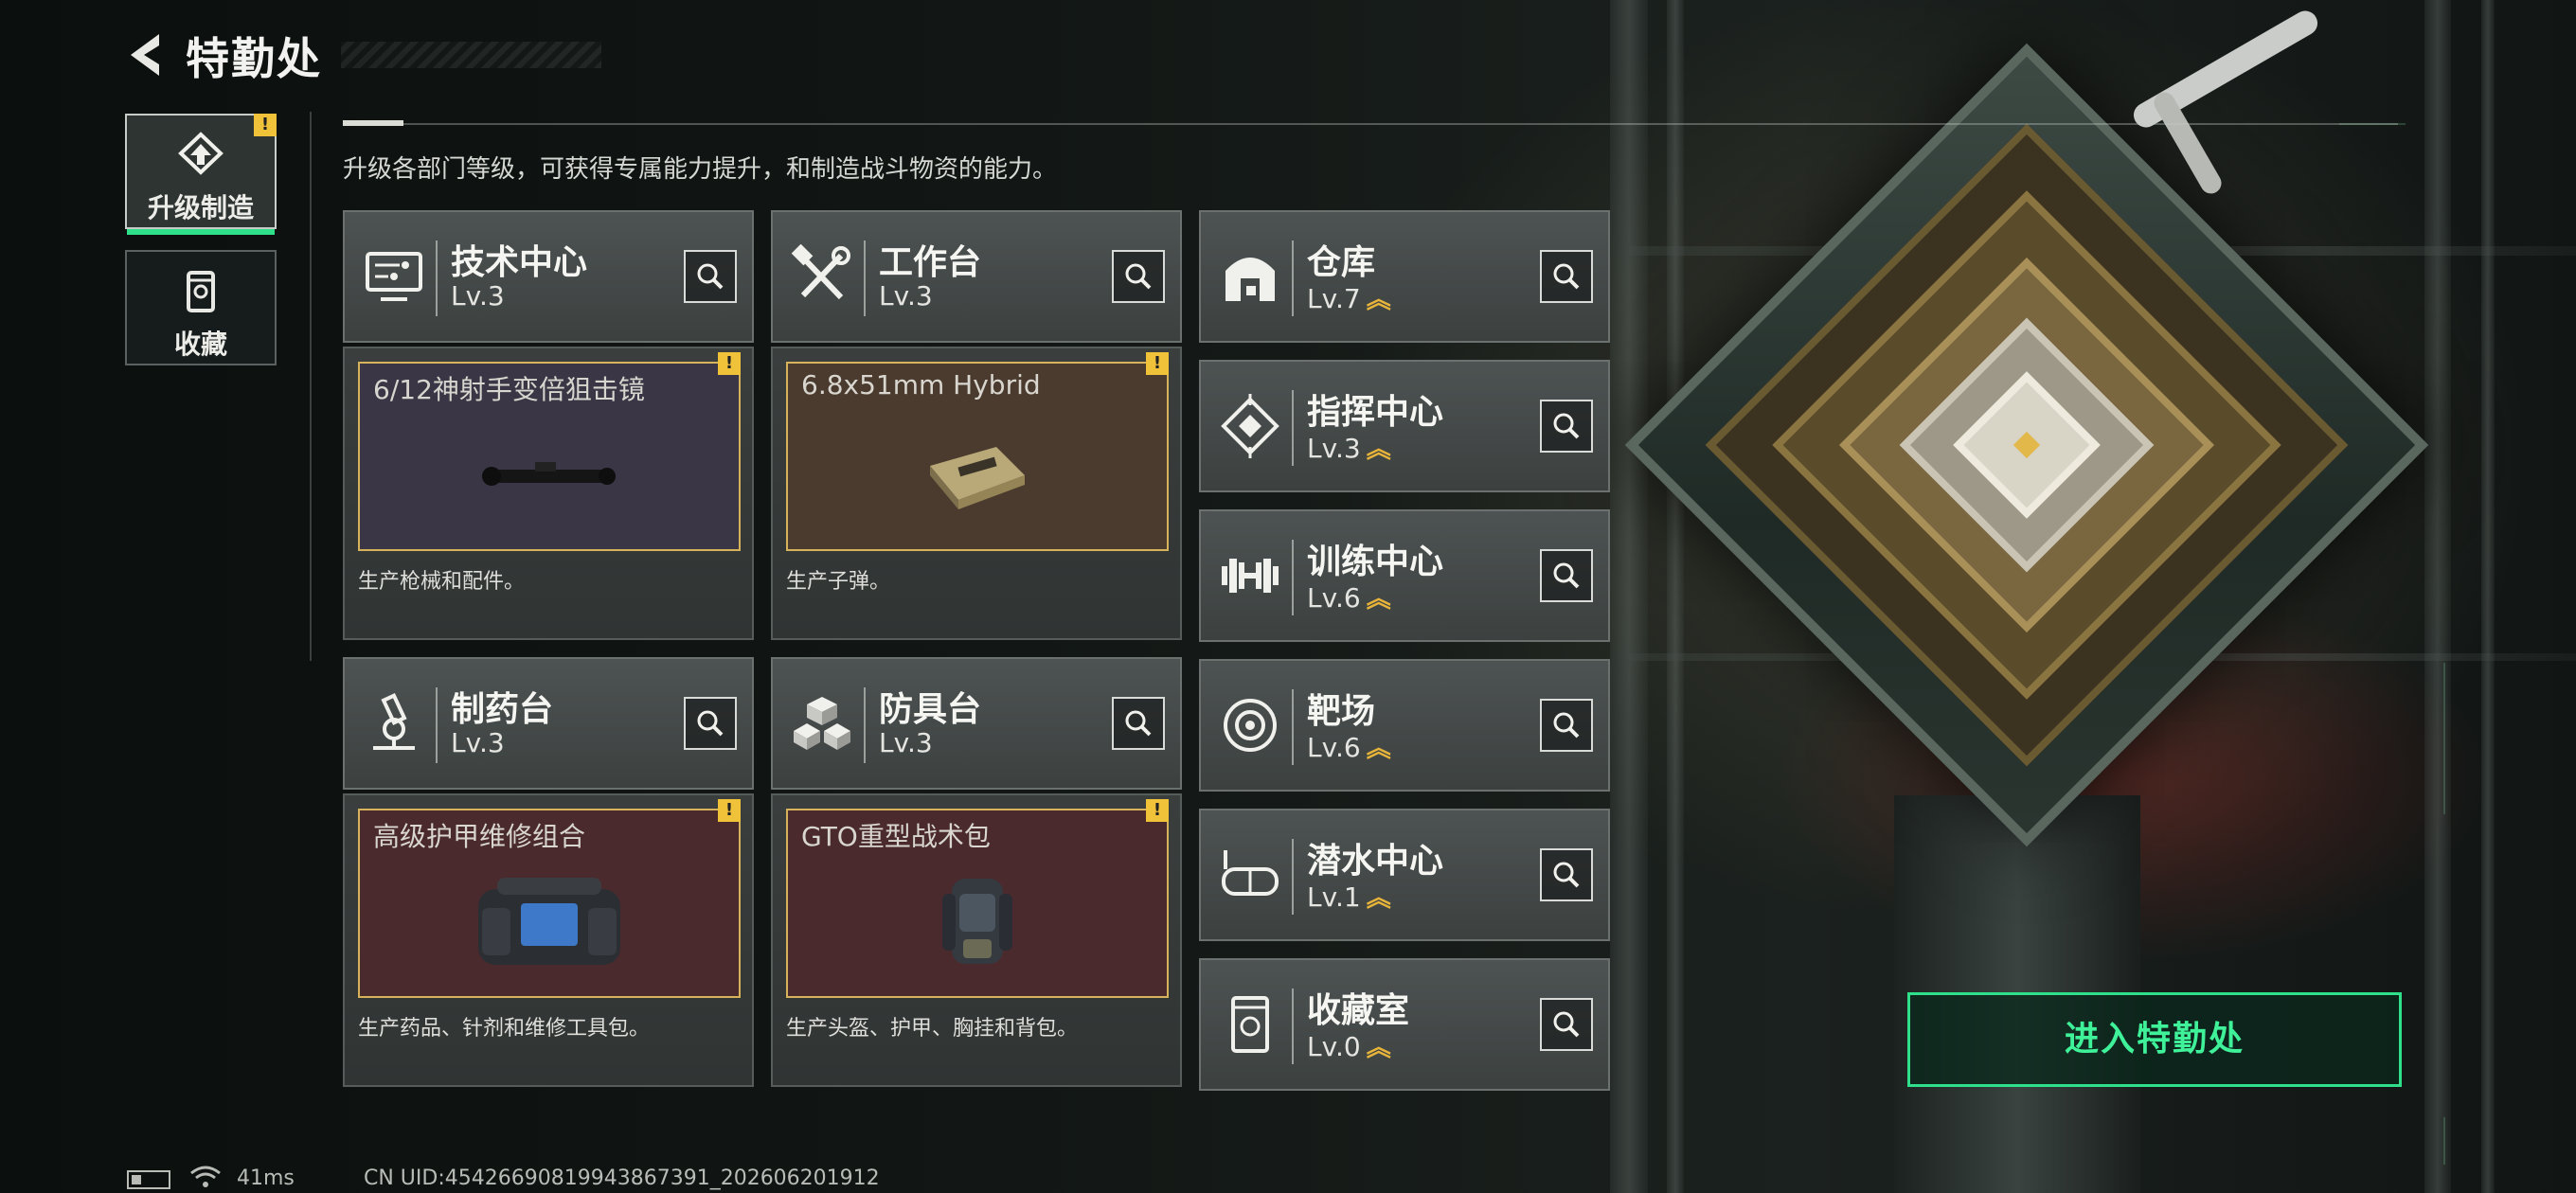  What do you see at coordinates (1349, 298) in the screenshot?
I see `dept-level: Lv.7 ︽` at bounding box center [1349, 298].